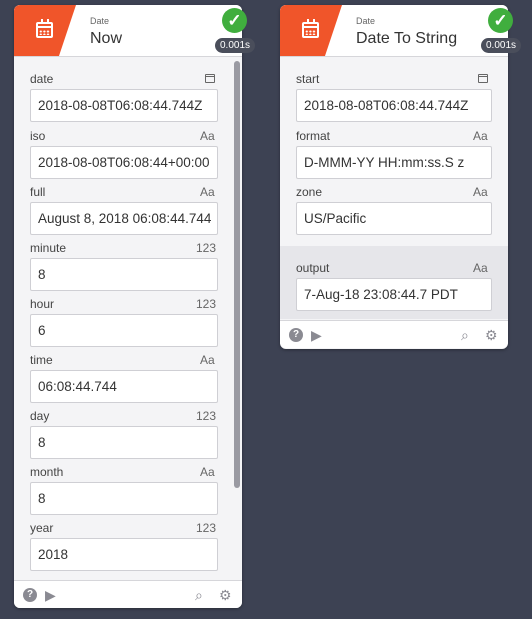 Image resolution: width=532 pixels, height=619 pixels. Describe the element at coordinates (128, 31) in the screenshot. I see `node-header: Date Now` at that location.